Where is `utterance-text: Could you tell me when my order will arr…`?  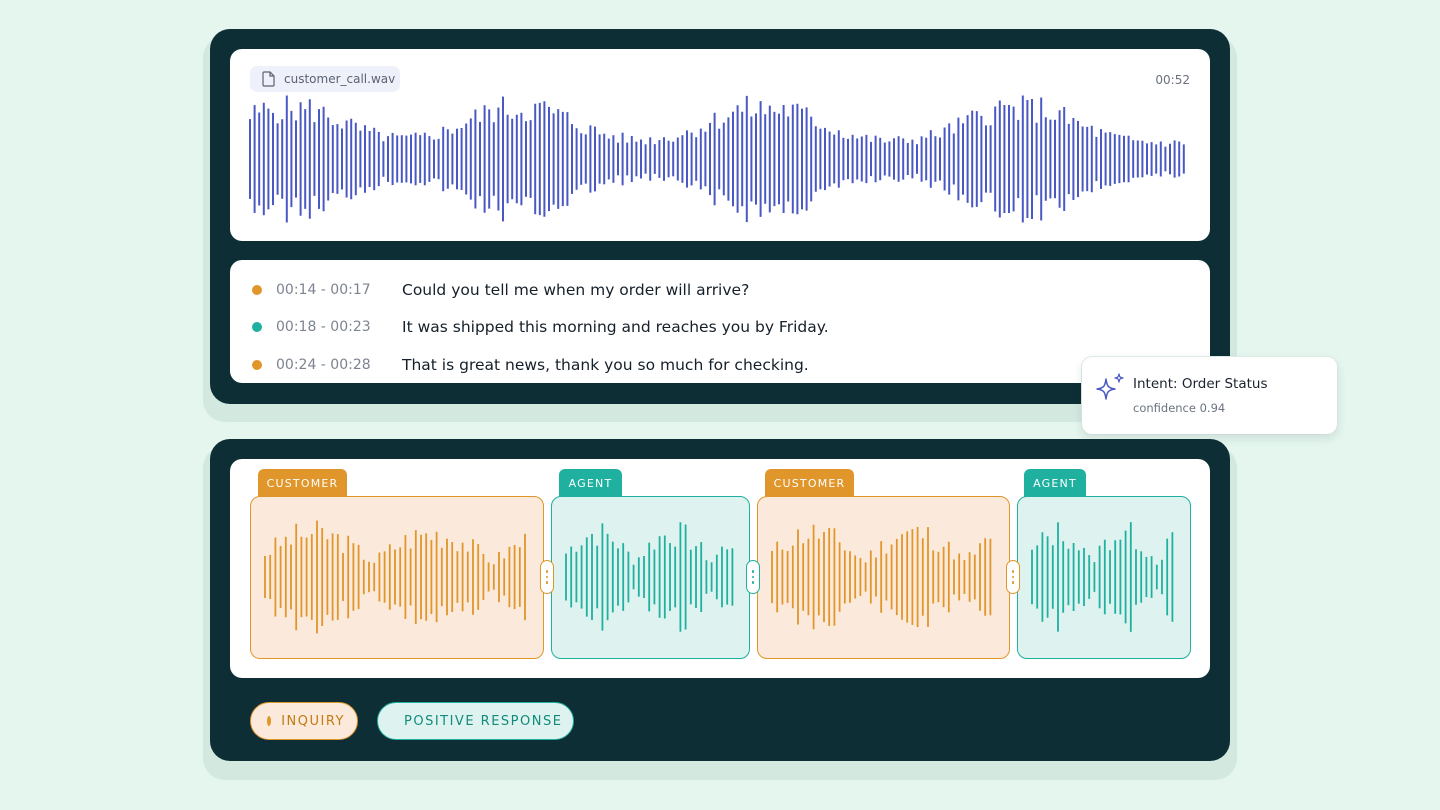 utterance-text: Could you tell me when my order will arr… is located at coordinates (576, 290).